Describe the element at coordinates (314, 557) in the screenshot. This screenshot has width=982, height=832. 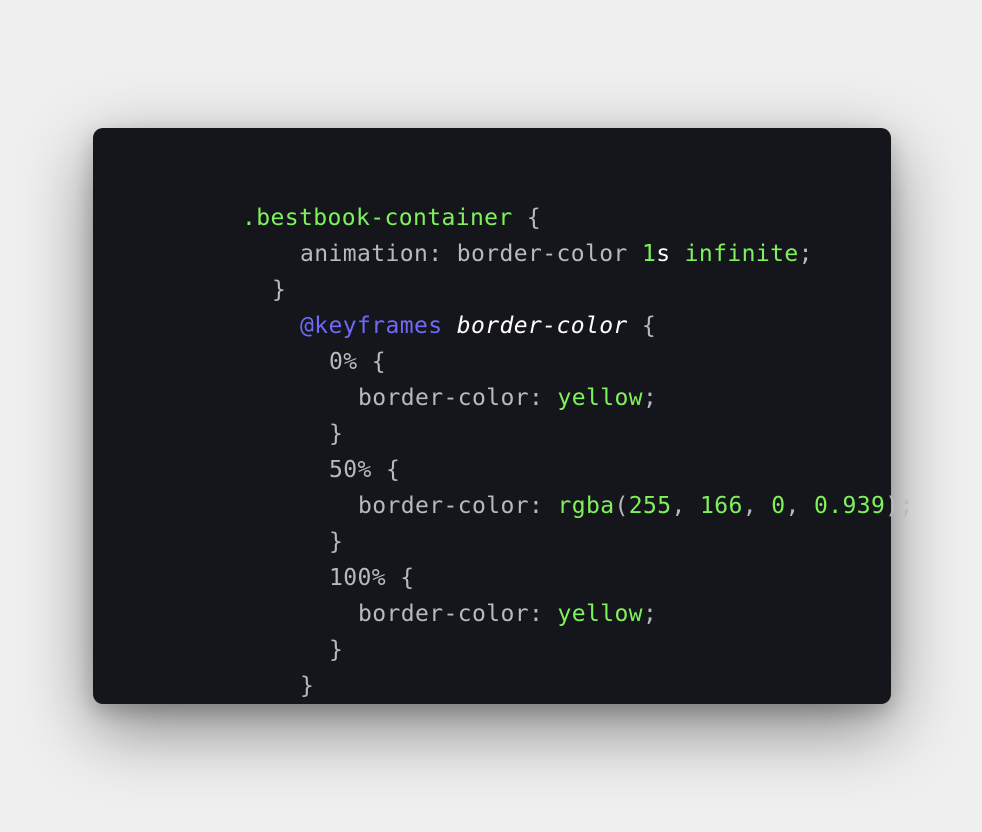
I see `code-line-11: 100% {` at that location.